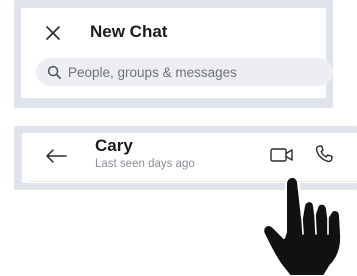  I want to click on close-button, so click(53, 33).